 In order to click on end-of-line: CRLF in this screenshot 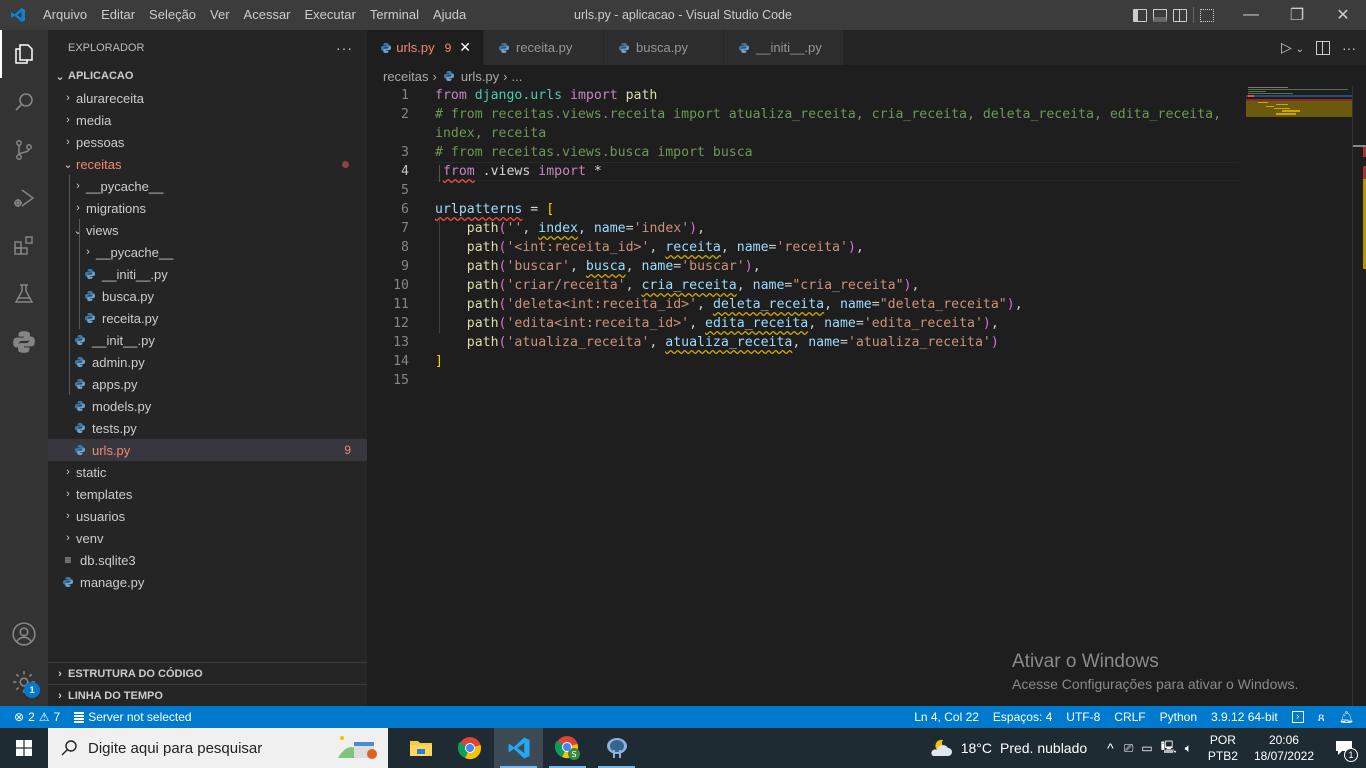, I will do `click(1129, 717)`.